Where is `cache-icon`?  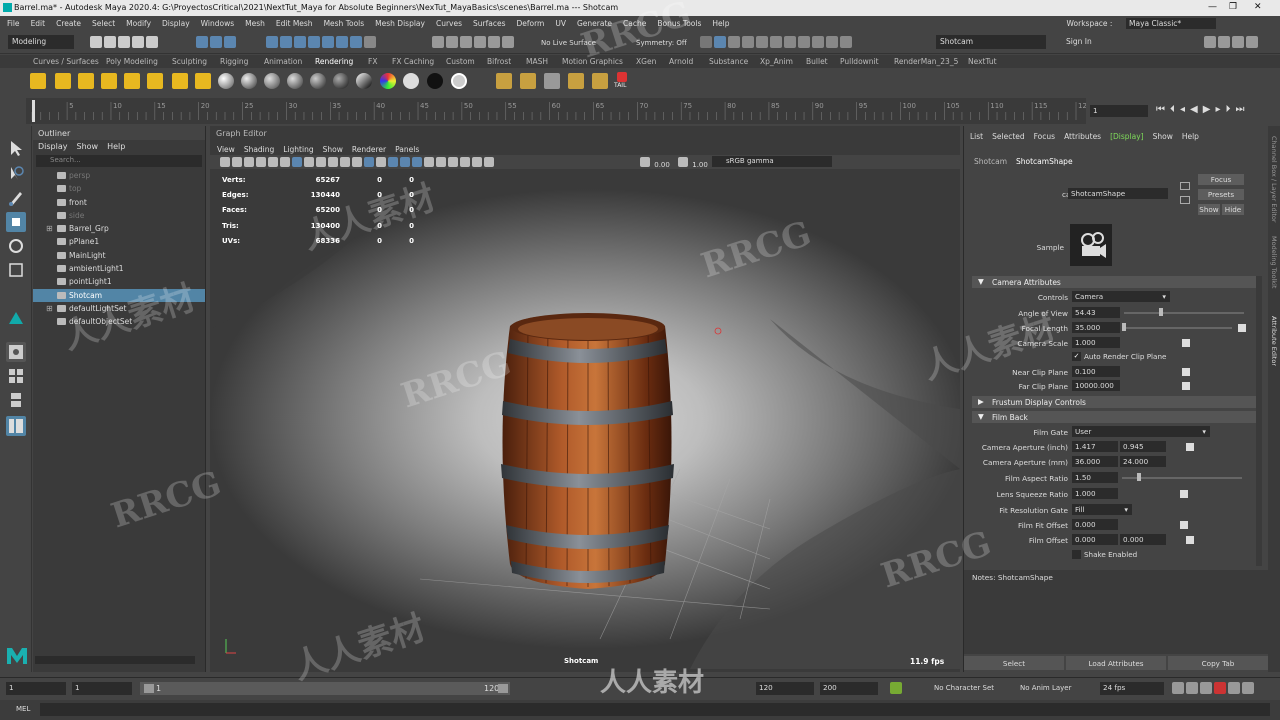 cache-icon is located at coordinates (1206, 688).